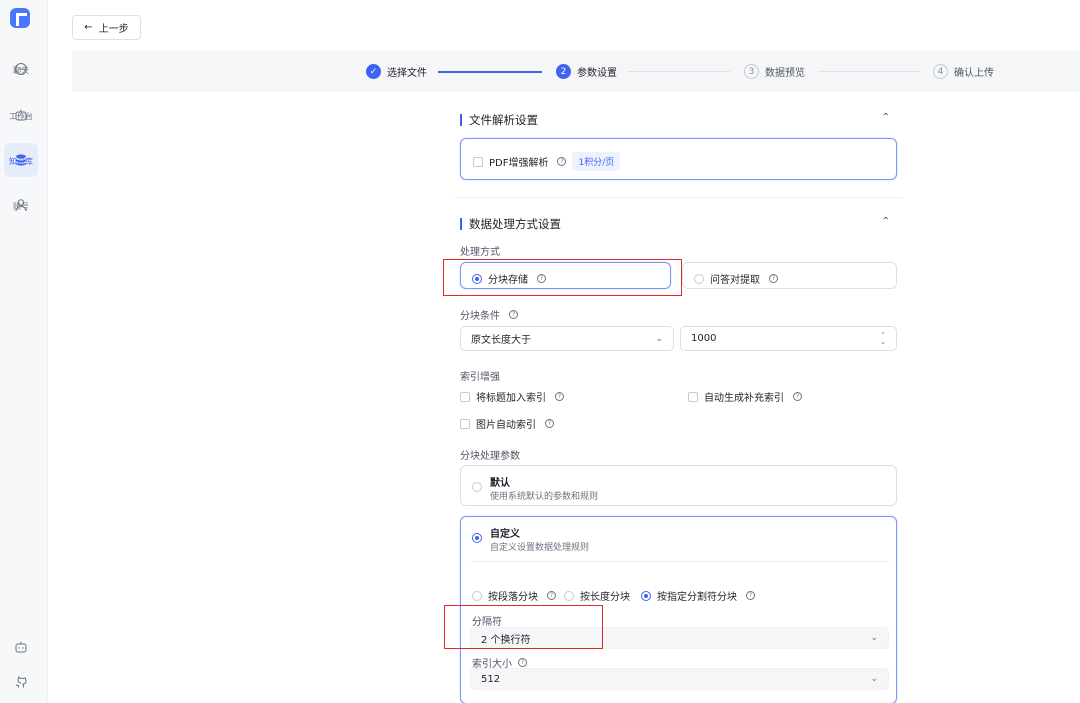 The image size is (1080, 703). I want to click on nav-label-workbench: 工作台, so click(21, 116).